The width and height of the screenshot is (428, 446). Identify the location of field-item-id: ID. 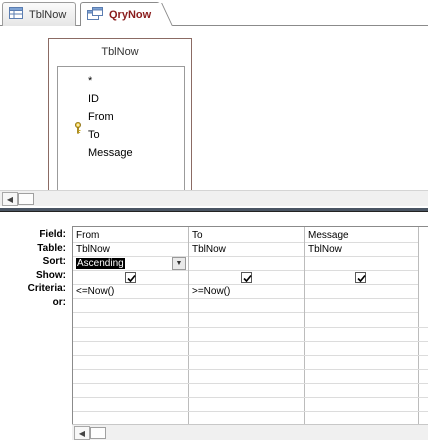
(93, 99).